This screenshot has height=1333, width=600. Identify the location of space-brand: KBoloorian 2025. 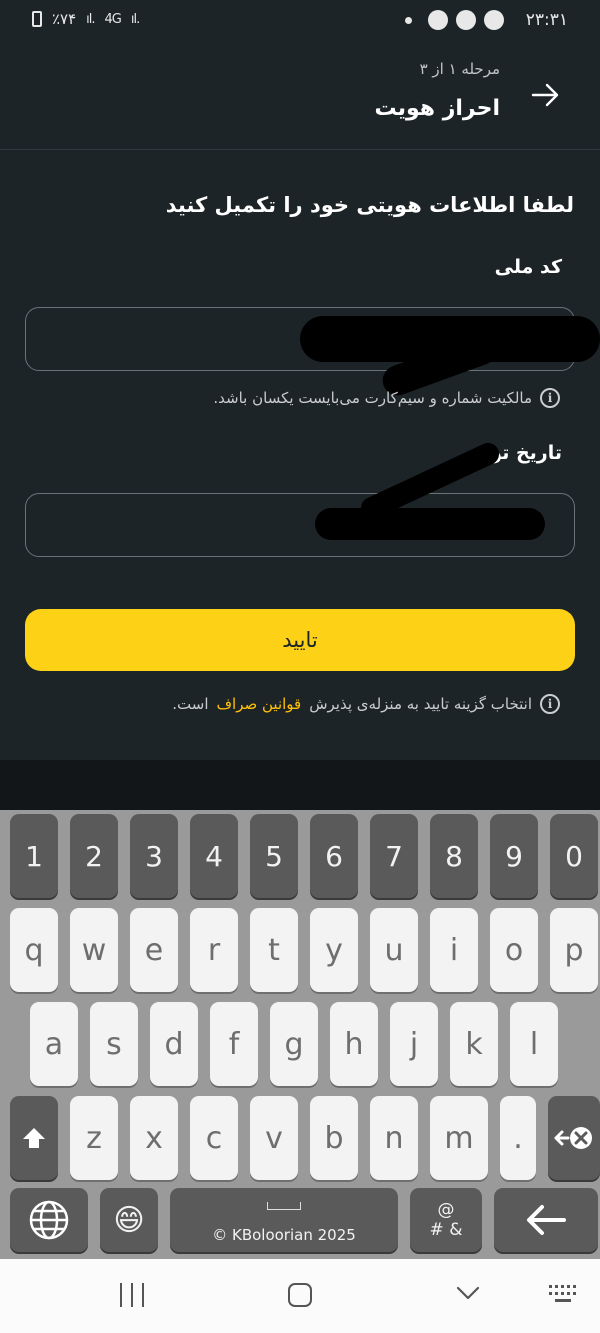
(293, 1235).